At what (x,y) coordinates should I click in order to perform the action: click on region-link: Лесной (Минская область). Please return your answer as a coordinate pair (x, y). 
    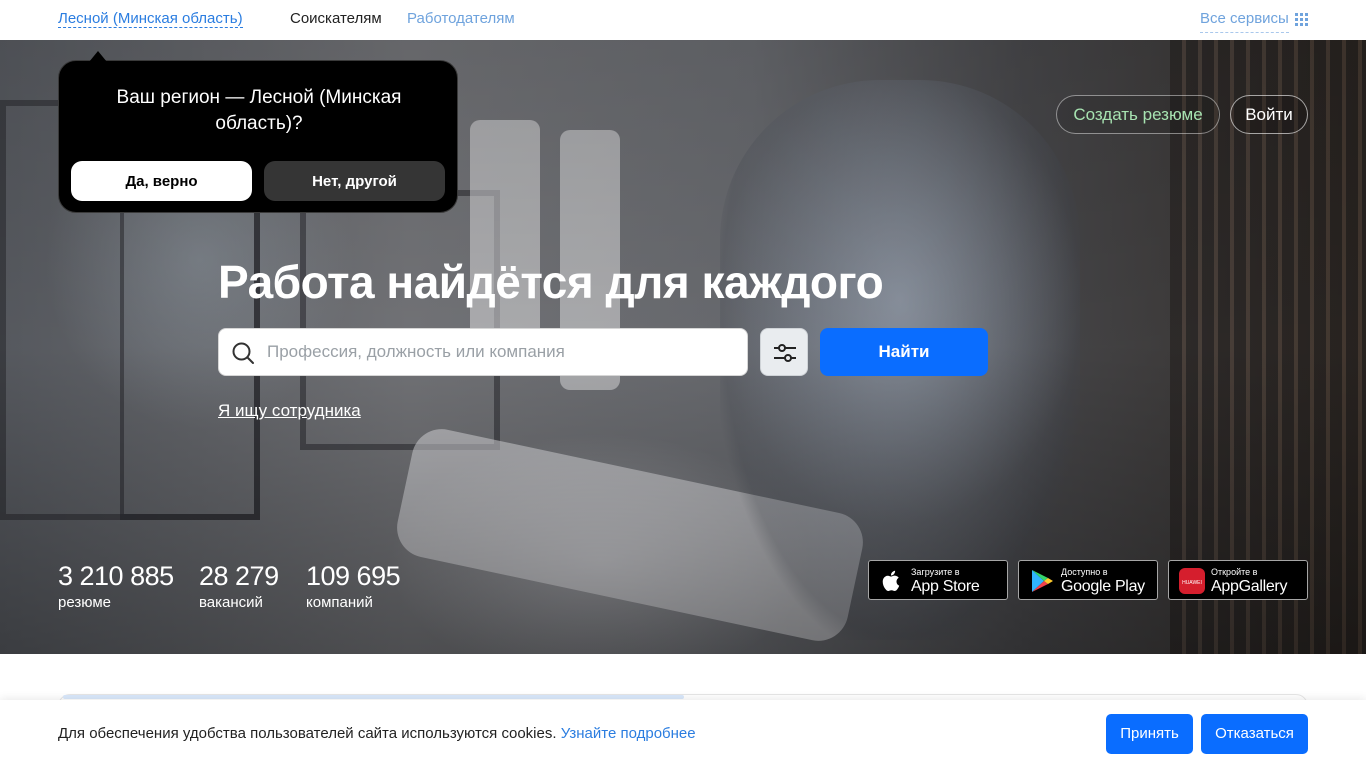
    Looking at the image, I should click on (150, 19).